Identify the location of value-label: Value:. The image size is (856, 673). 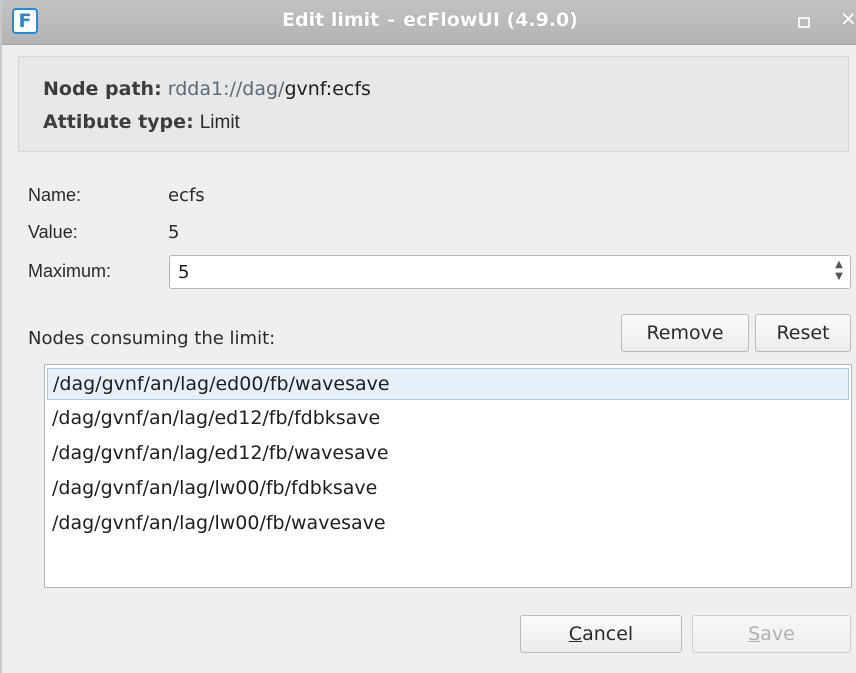
(53, 232).